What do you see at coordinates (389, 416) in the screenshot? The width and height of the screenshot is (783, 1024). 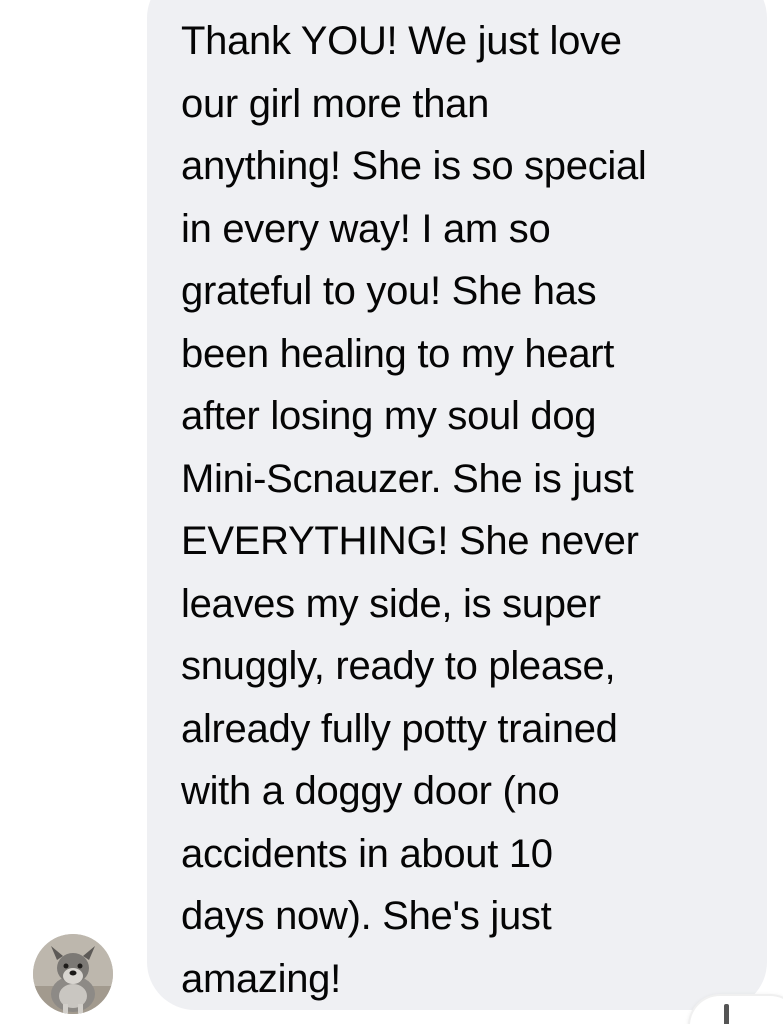 I see `message-line: after losing my soul dog` at bounding box center [389, 416].